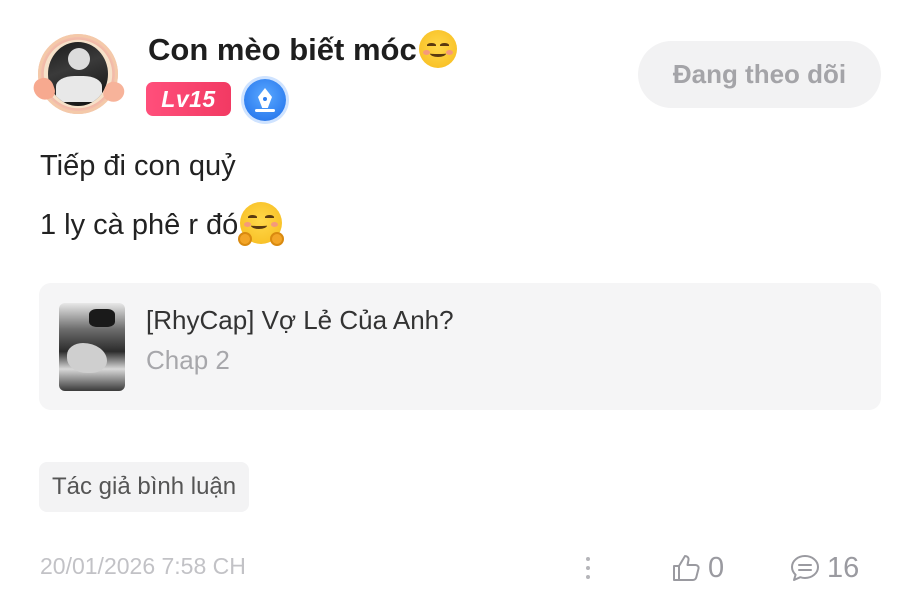 The width and height of the screenshot is (920, 600). I want to click on comment-text: 1 ly cà phê r đó, so click(139, 225).